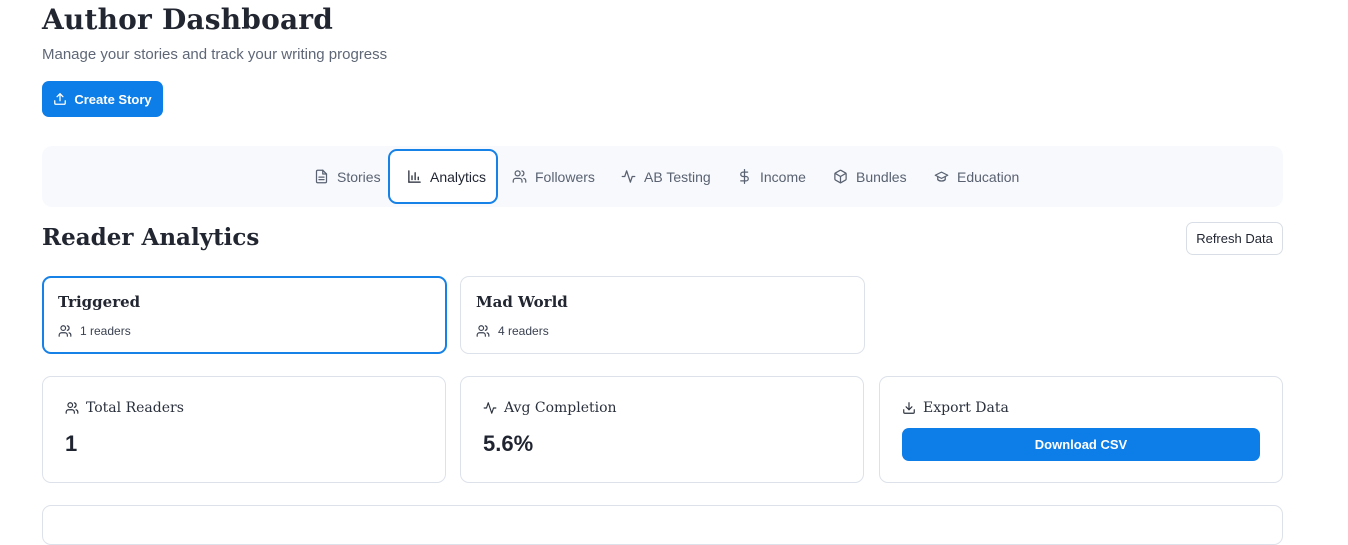 The image size is (1348, 545). Describe the element at coordinates (321, 176) in the screenshot. I see `document-icon` at that location.